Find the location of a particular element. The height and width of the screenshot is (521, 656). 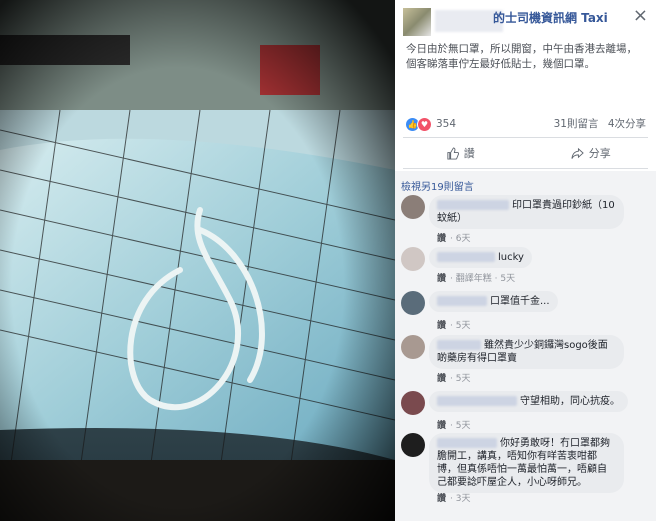

comment-bubble: 守望相助，同心抗疫。 is located at coordinates (528, 401).